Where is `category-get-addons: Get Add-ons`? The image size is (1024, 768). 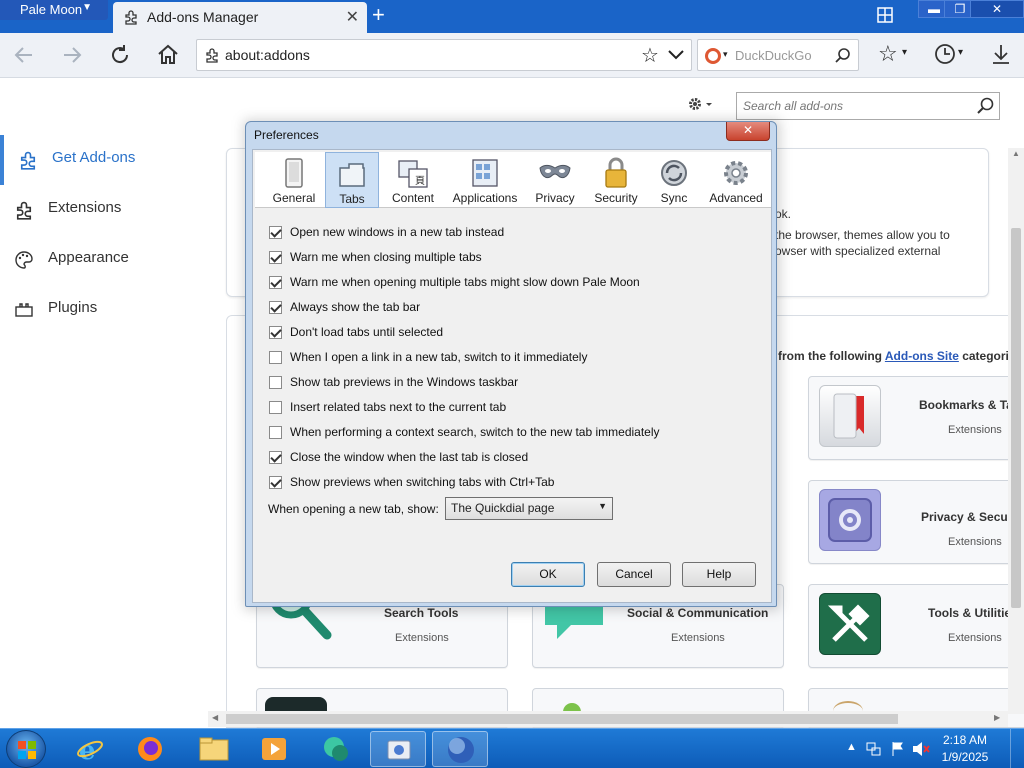
category-get-addons: Get Add-ons is located at coordinates (110, 160).